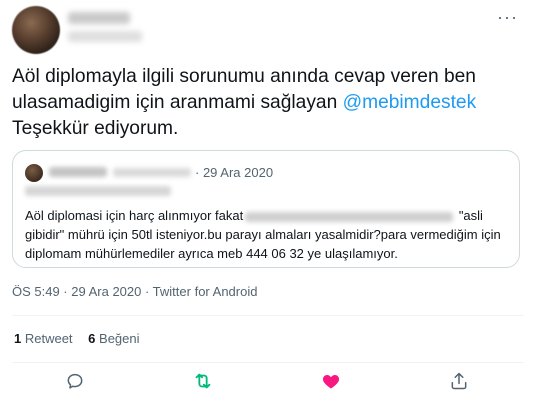  Describe the element at coordinates (95, 128) in the screenshot. I see `tweet-text-line3: Teşekkür ediyorum.` at that location.